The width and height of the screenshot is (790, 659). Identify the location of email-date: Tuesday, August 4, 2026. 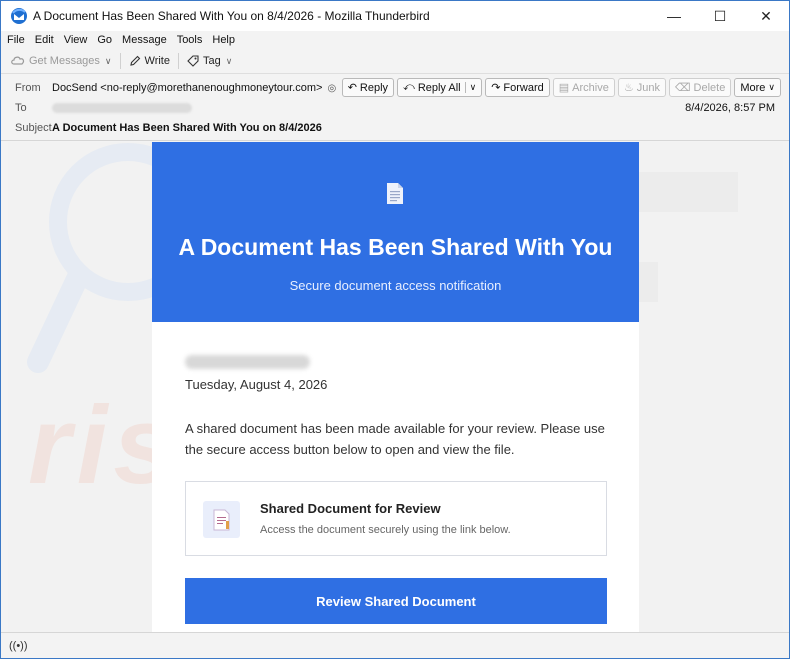
(256, 384).